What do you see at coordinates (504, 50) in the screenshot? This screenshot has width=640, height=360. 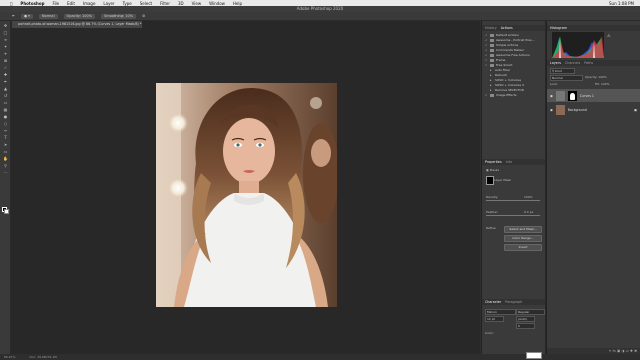 I see `list-item: ✓ Commands Meteor` at bounding box center [504, 50].